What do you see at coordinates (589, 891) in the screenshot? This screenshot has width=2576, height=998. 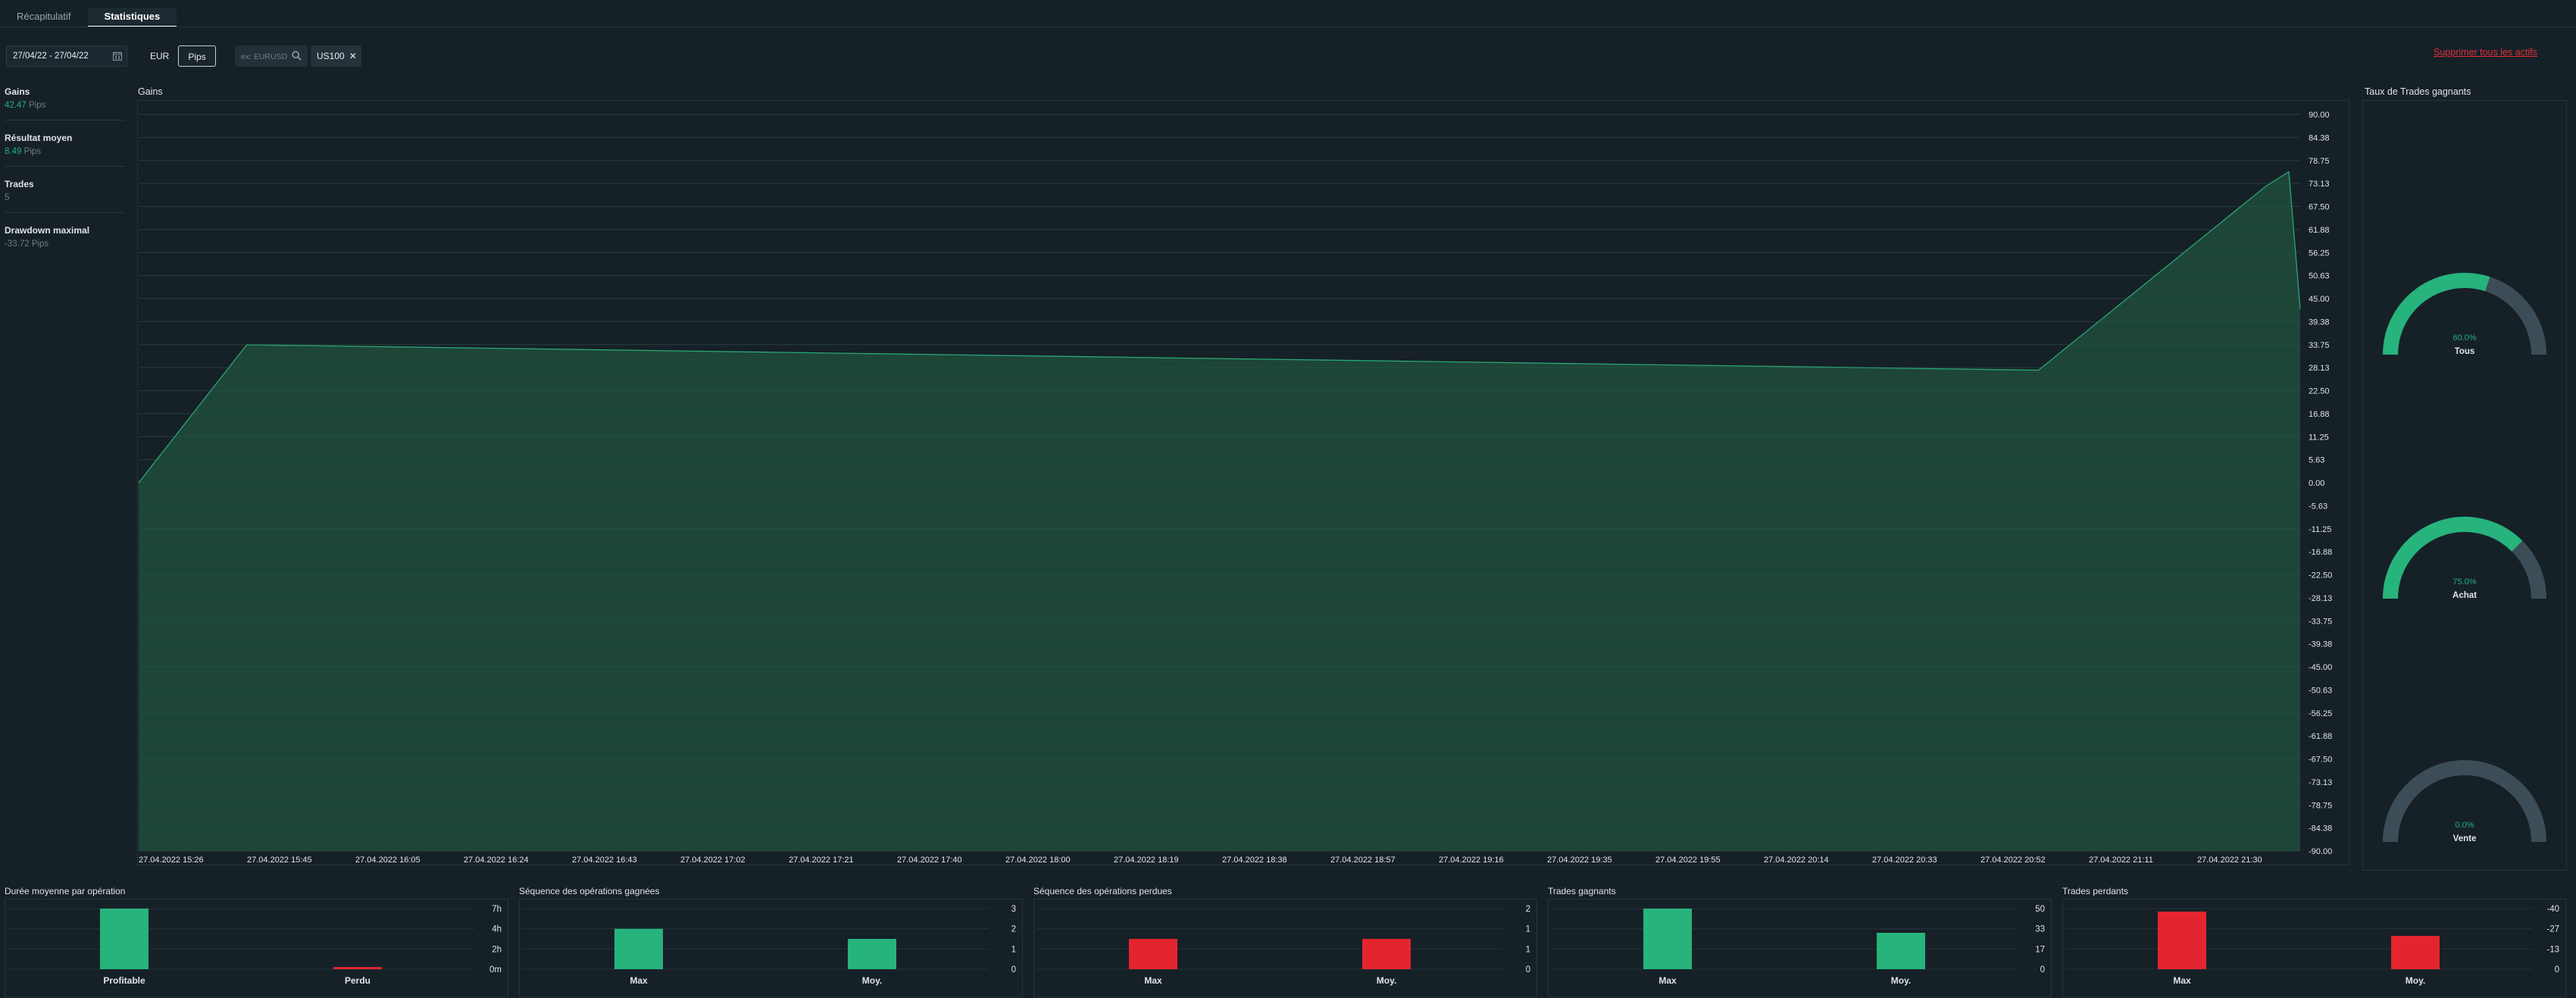 I see `mini-chart-title: Séquence des opérations gagnées` at bounding box center [589, 891].